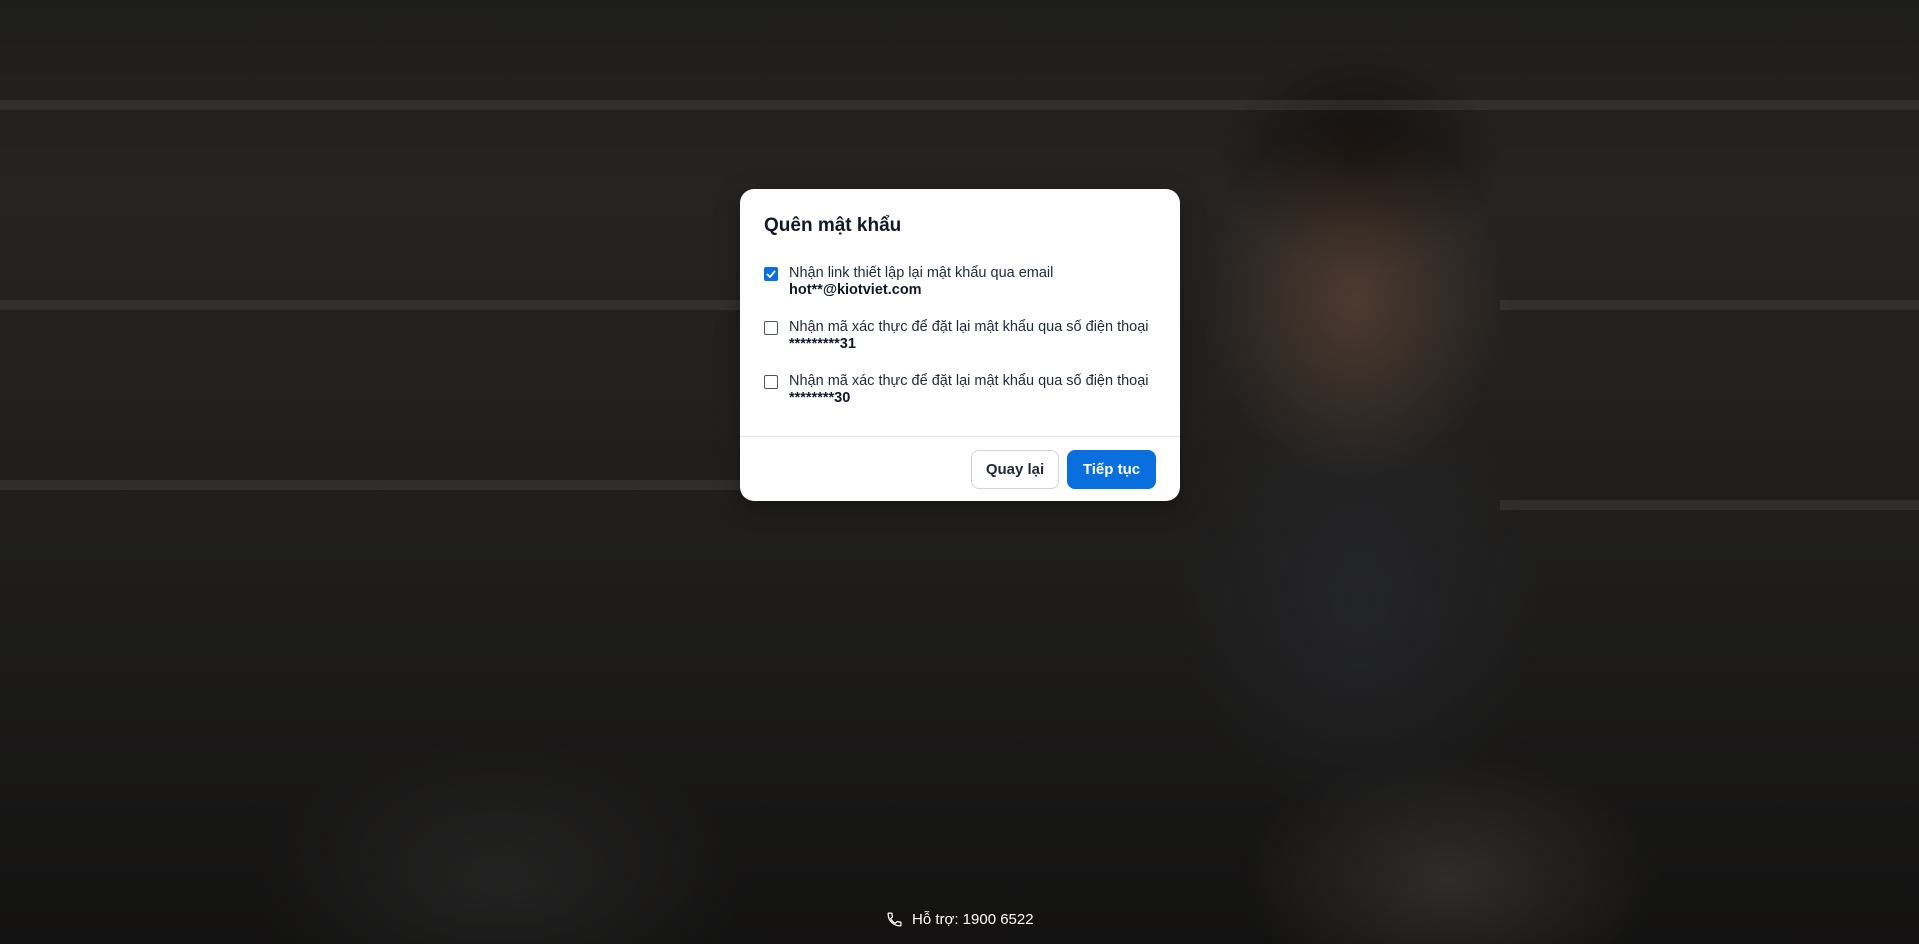 This screenshot has height=944, width=1919. I want to click on option-phone-1-value: *********31, so click(822, 344).